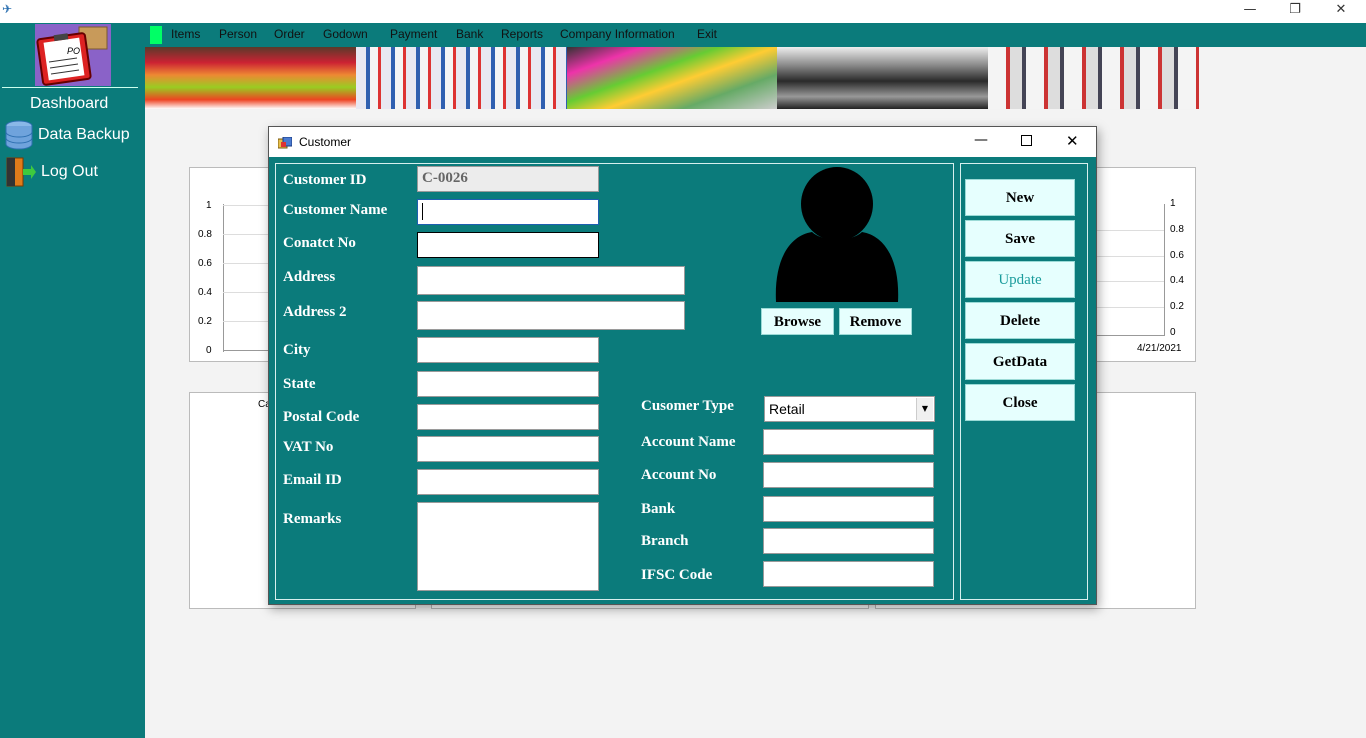 The height and width of the screenshot is (738, 1366). What do you see at coordinates (682, 142) in the screenshot?
I see `dialog-titlebar: Customer — ✕` at bounding box center [682, 142].